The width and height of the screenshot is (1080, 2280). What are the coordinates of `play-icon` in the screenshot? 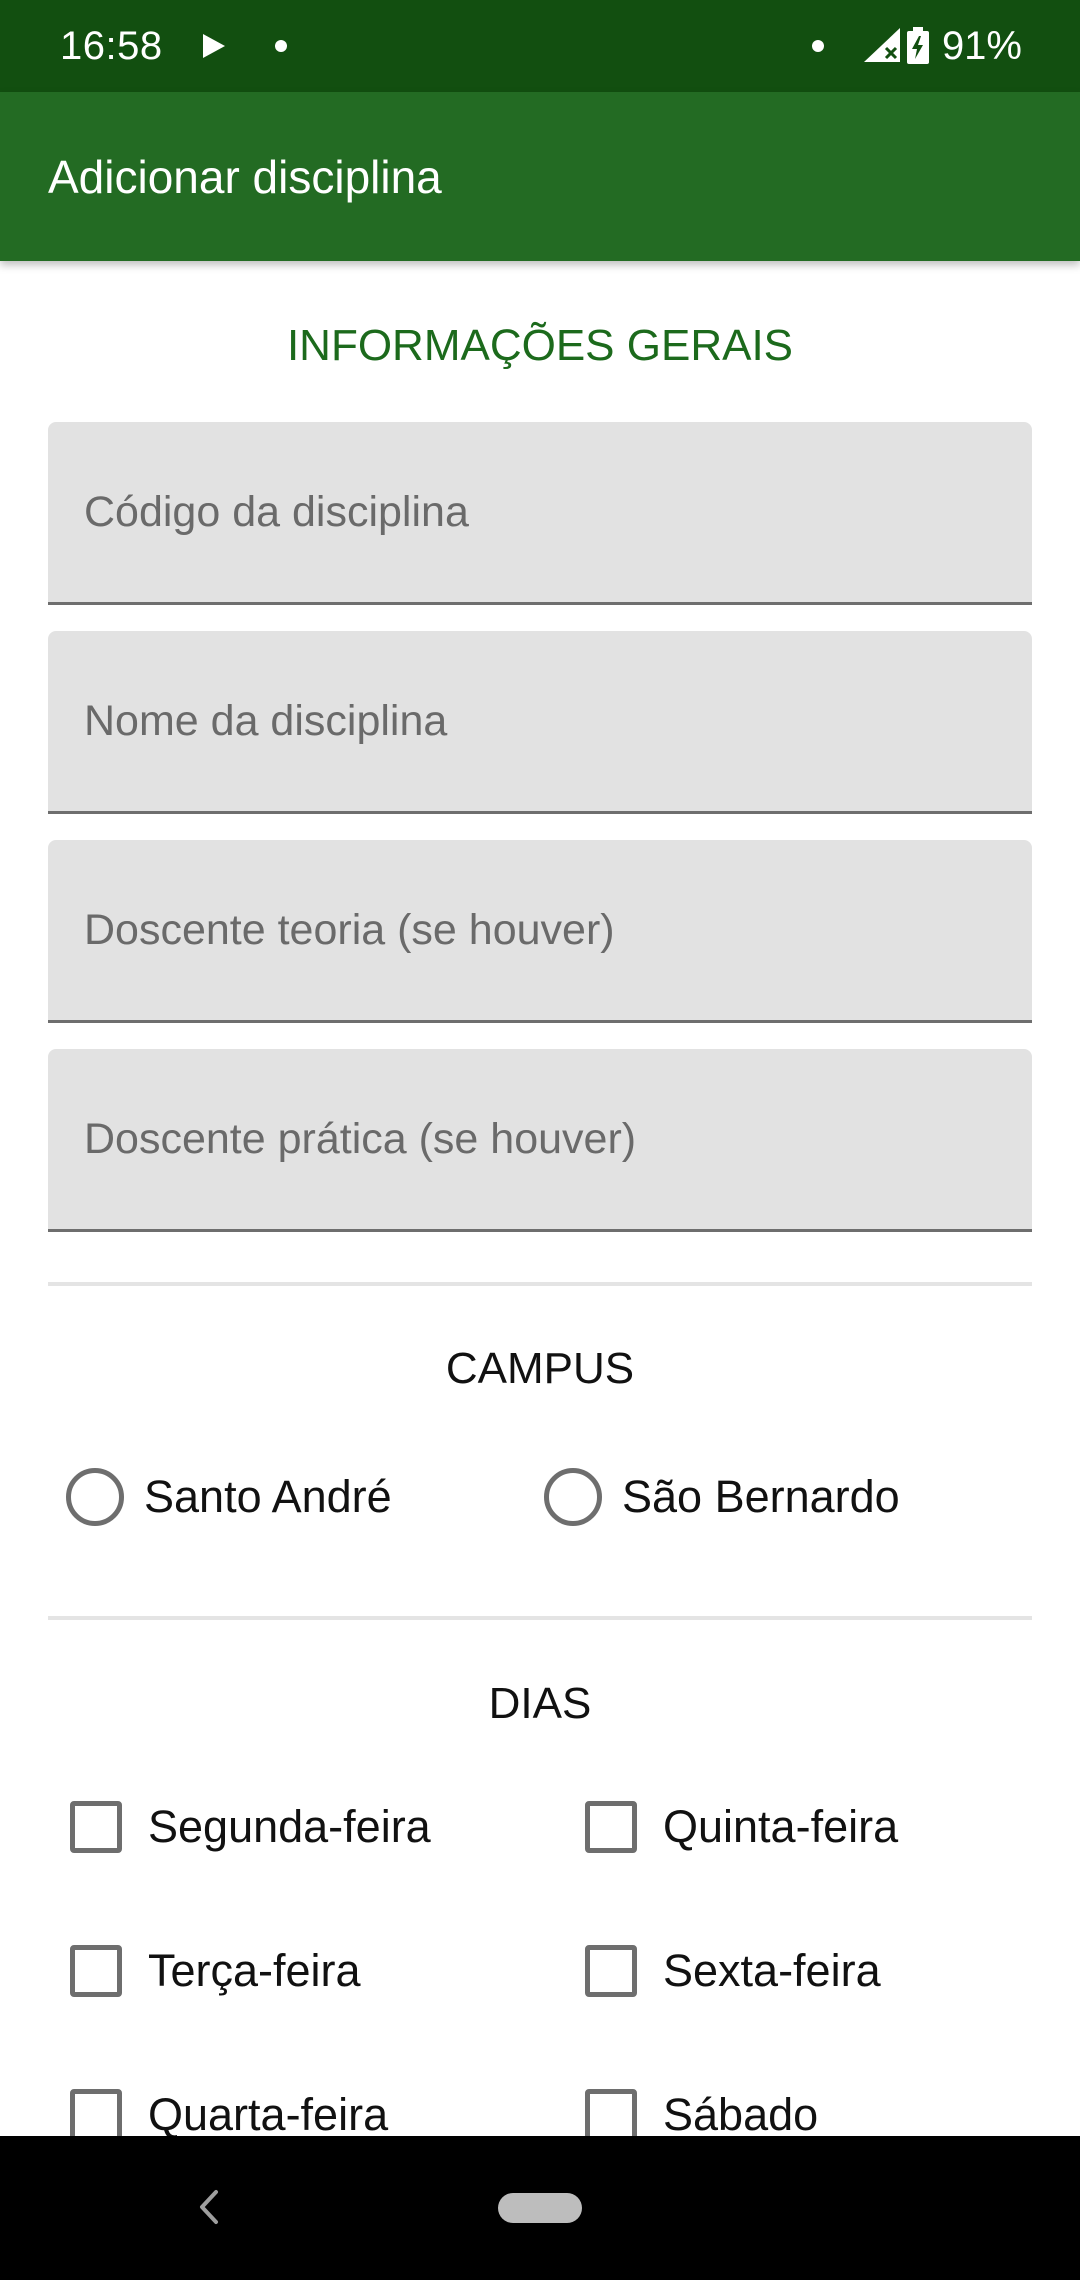 It's located at (214, 46).